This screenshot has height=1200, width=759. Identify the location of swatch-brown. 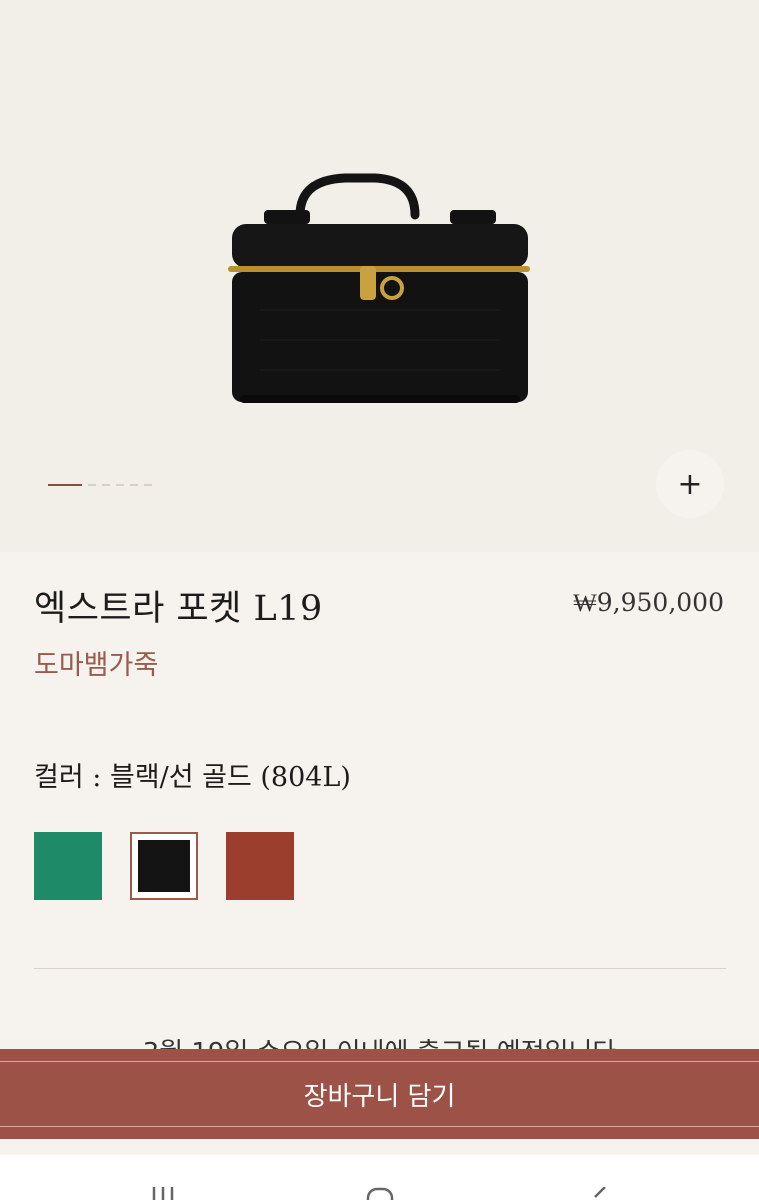
(260, 866).